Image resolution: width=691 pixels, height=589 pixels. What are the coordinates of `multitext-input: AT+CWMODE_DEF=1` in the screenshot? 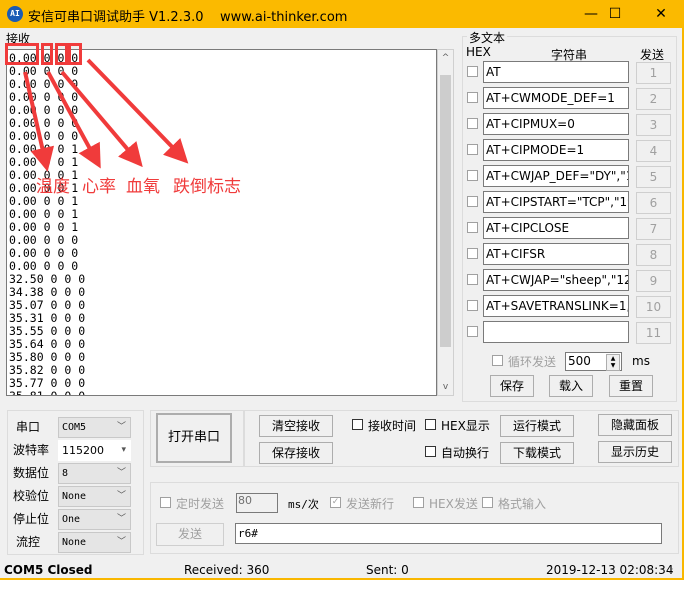 It's located at (556, 98).